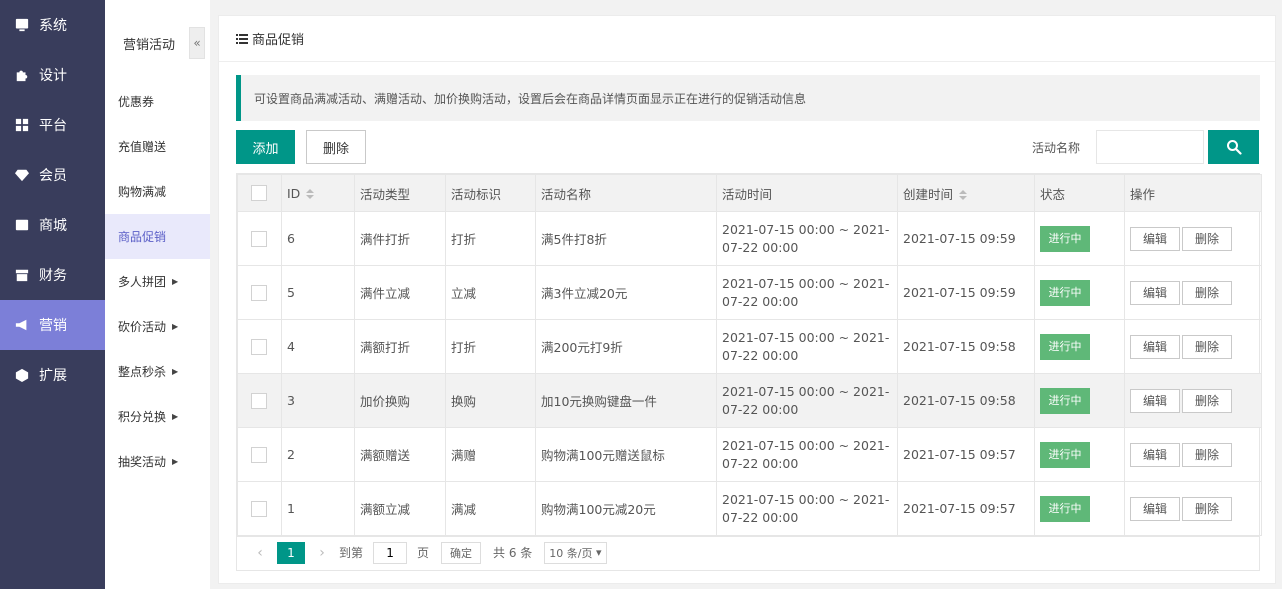 The width and height of the screenshot is (1282, 589). Describe the element at coordinates (390, 552) in the screenshot. I see `page-number-input` at that location.